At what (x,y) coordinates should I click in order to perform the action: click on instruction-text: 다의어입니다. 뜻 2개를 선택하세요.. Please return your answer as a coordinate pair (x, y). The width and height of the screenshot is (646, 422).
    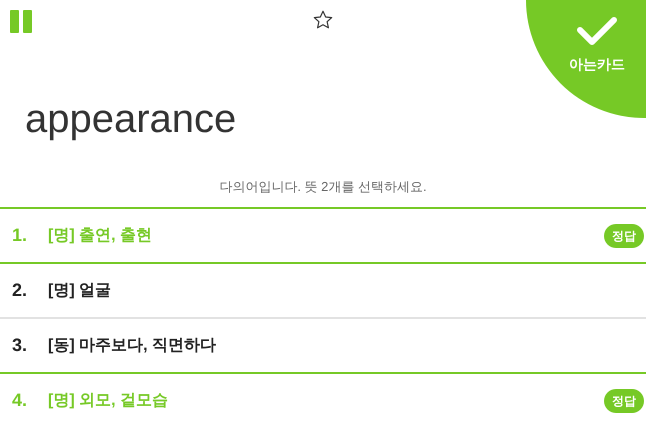
    Looking at the image, I should click on (323, 187).